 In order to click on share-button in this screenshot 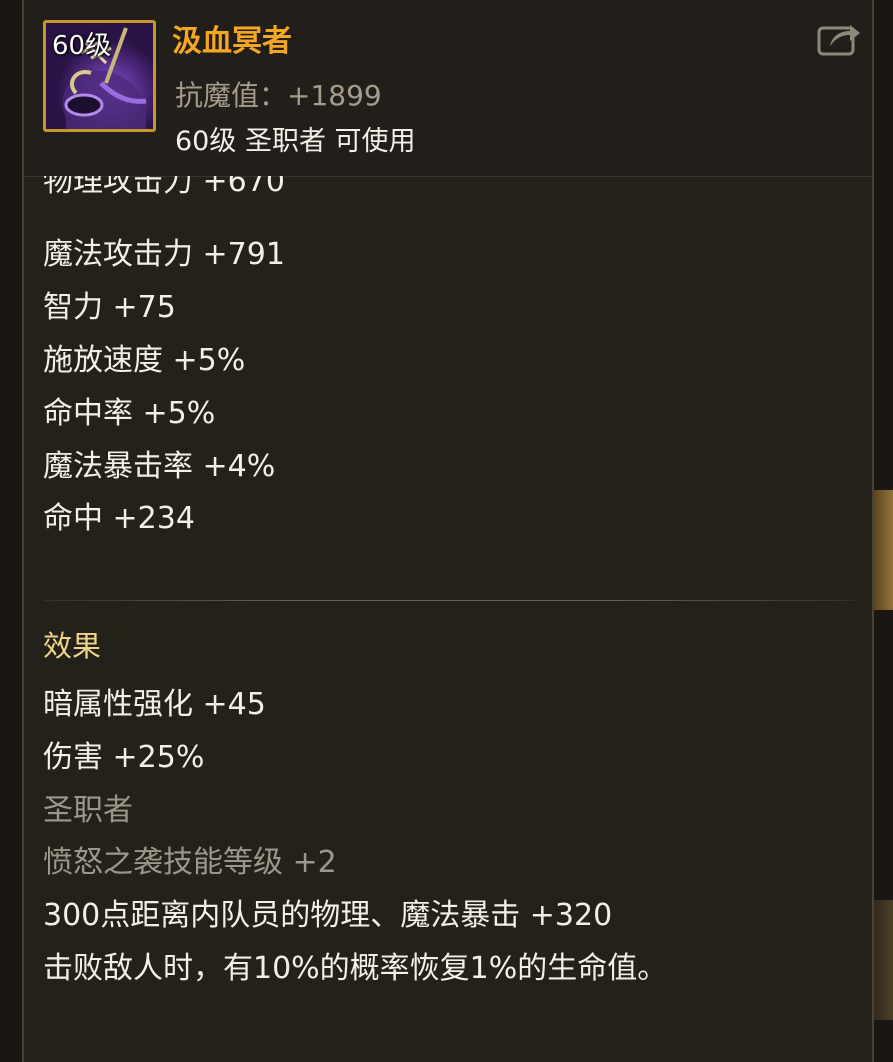, I will do `click(839, 38)`.